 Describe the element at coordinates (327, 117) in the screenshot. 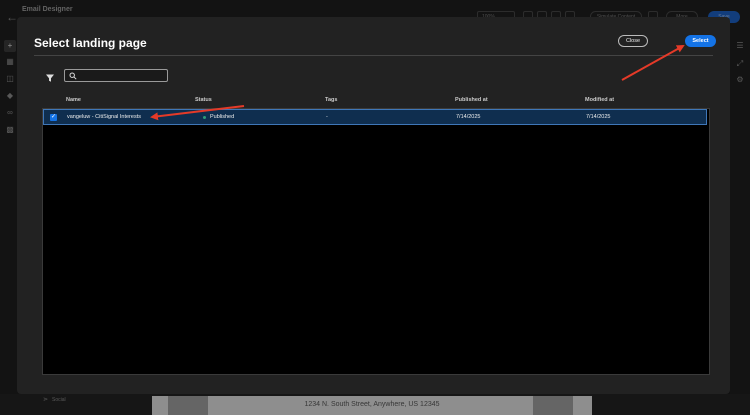

I see `cell-tags: -` at that location.